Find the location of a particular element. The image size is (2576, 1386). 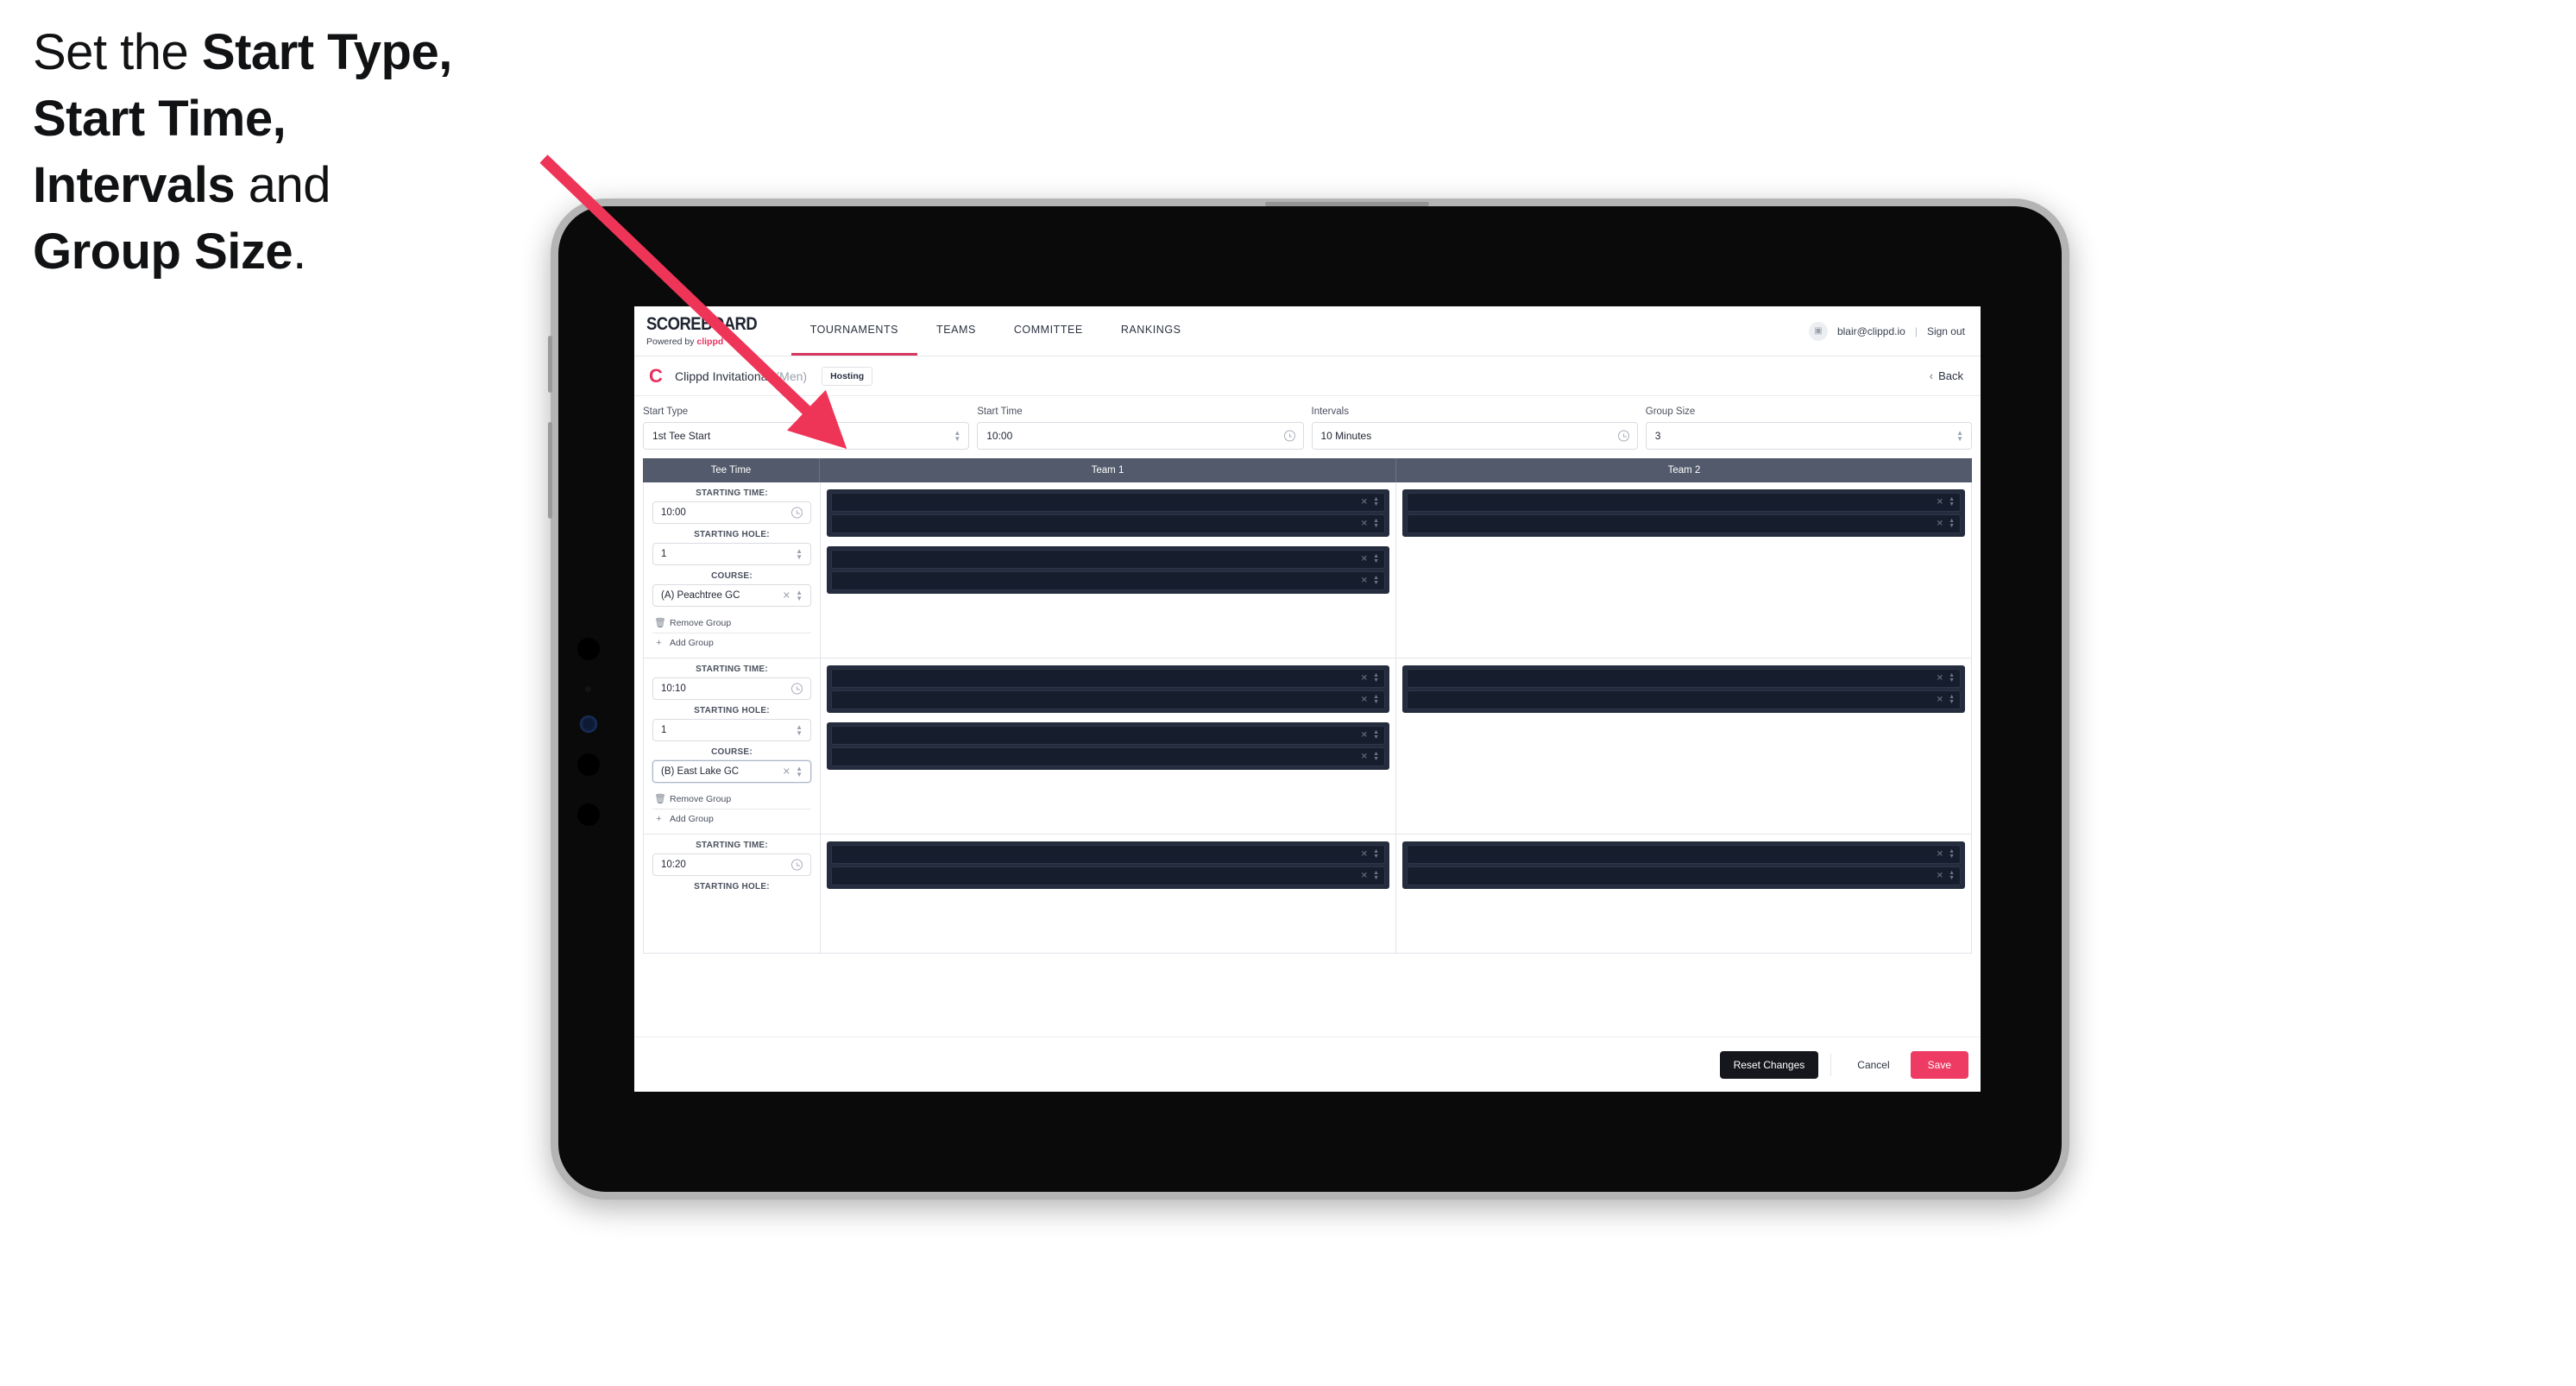

reset-changes-button: Reset Changes is located at coordinates (1769, 1064).